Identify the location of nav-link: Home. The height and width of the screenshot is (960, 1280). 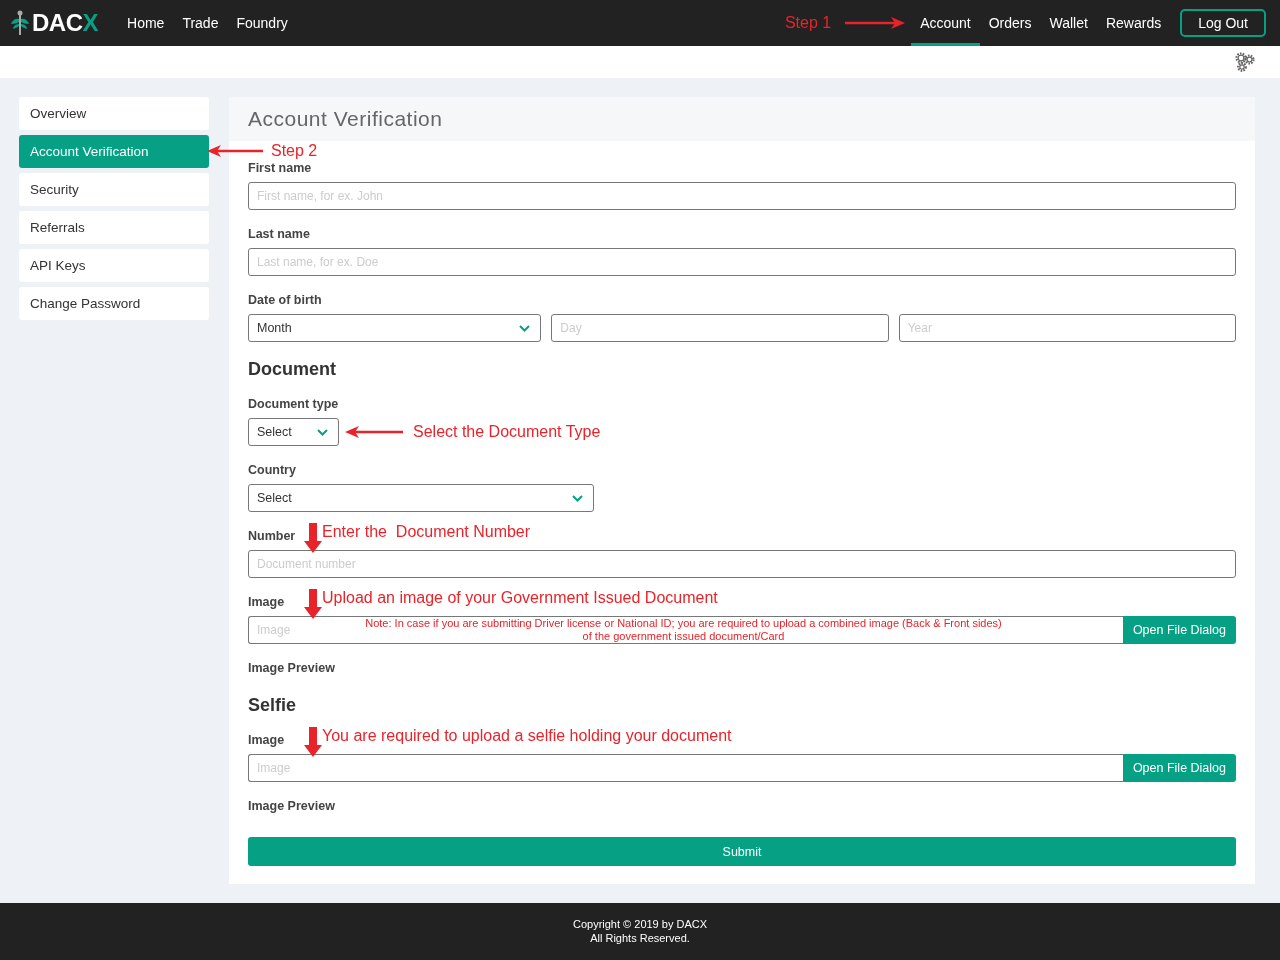
(146, 23).